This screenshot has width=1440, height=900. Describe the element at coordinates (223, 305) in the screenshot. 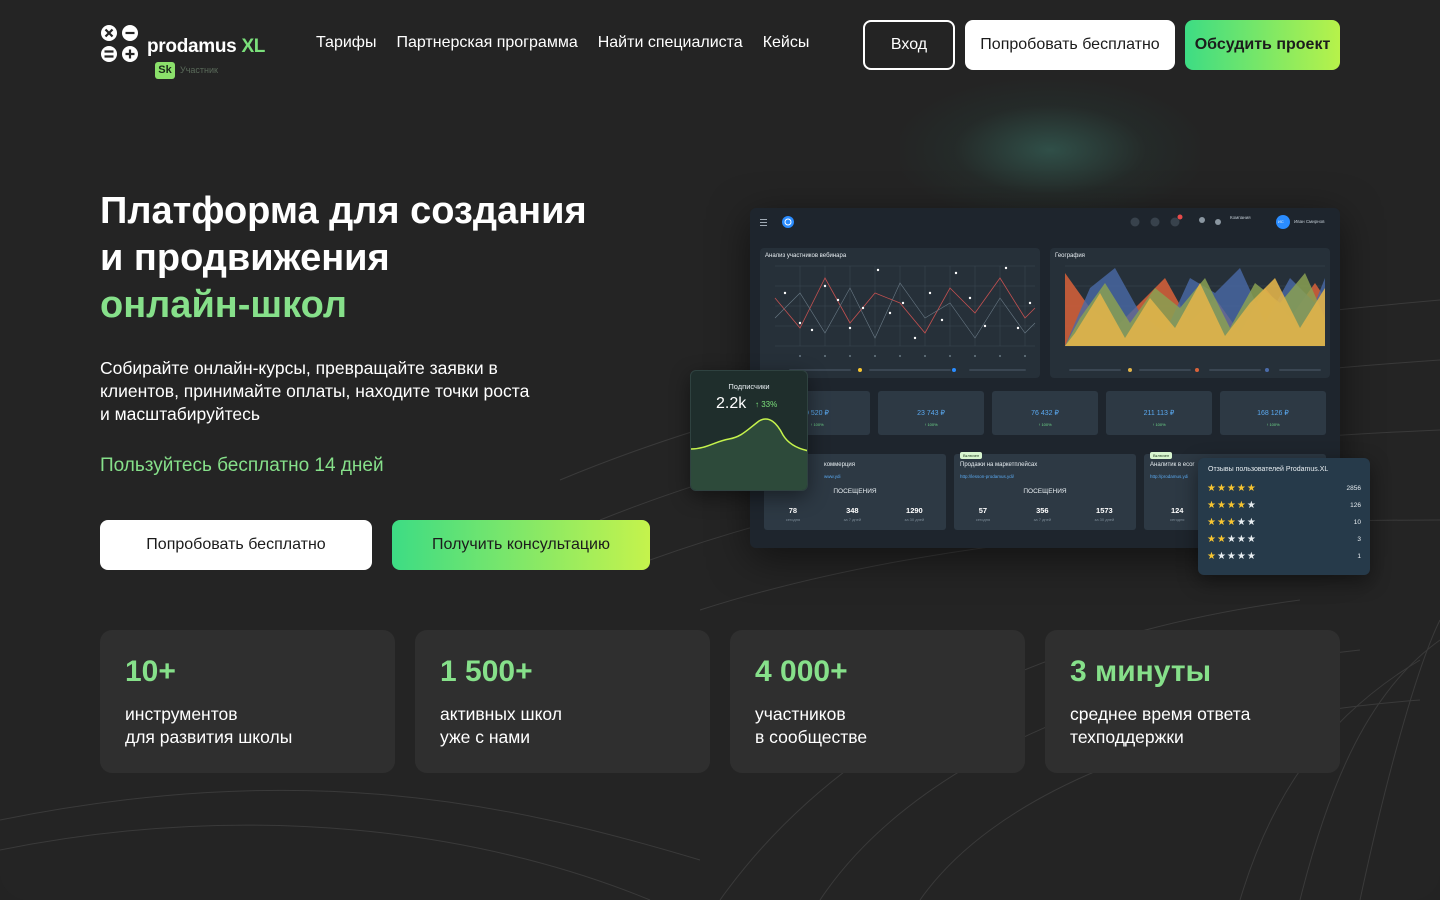

I see `hero-title-accent: онлайн-школ` at that location.